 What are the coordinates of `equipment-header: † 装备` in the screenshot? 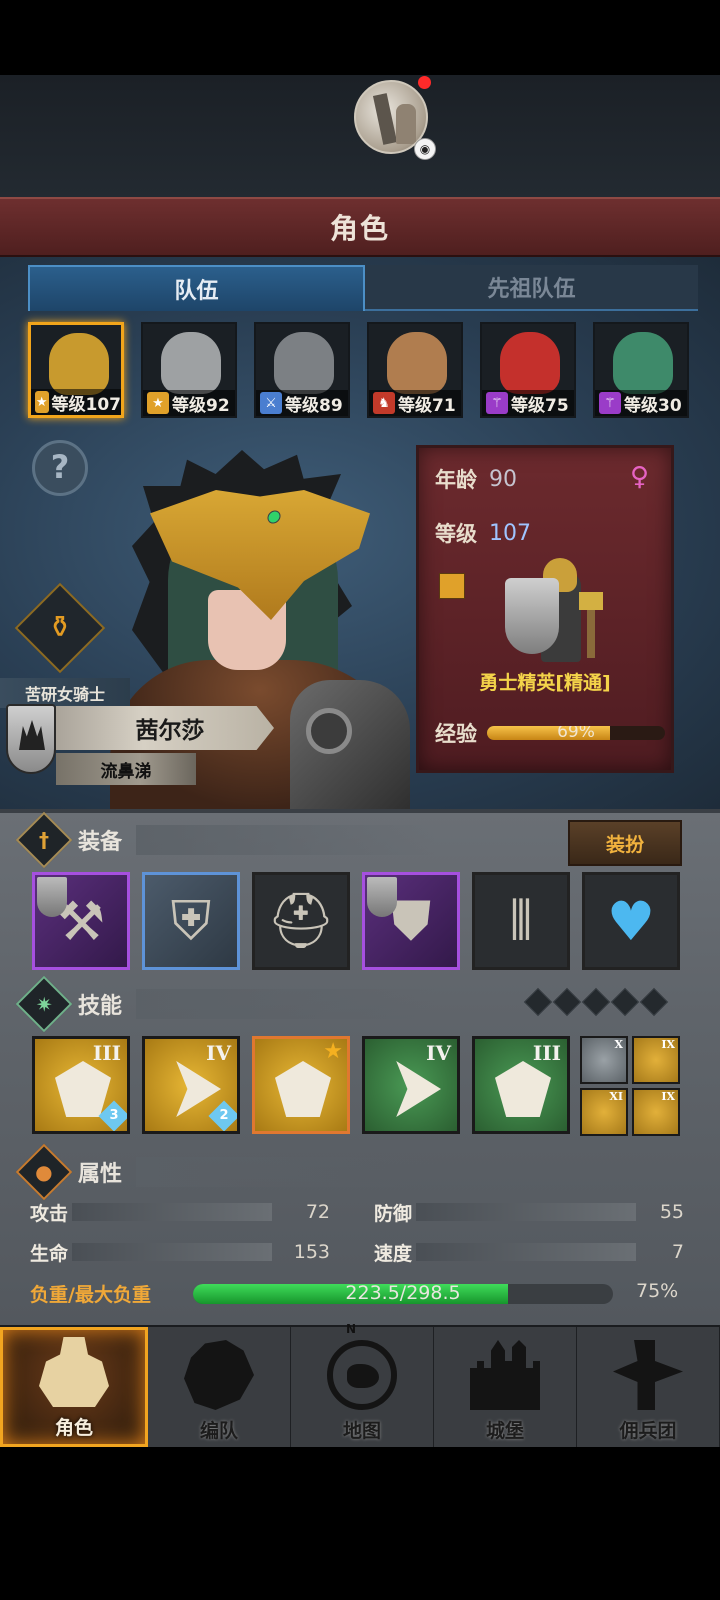 It's located at (226, 840).